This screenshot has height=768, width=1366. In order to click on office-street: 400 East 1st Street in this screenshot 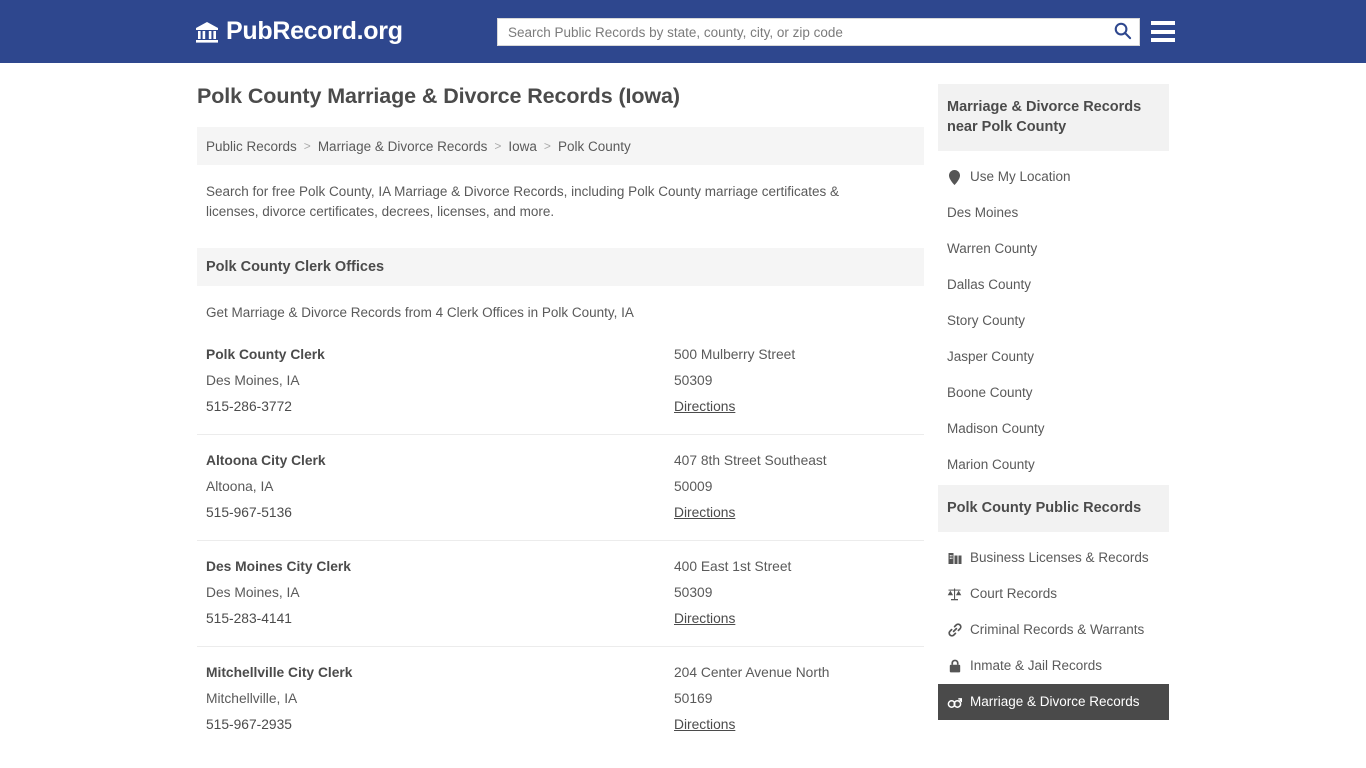, I will do `click(733, 566)`.